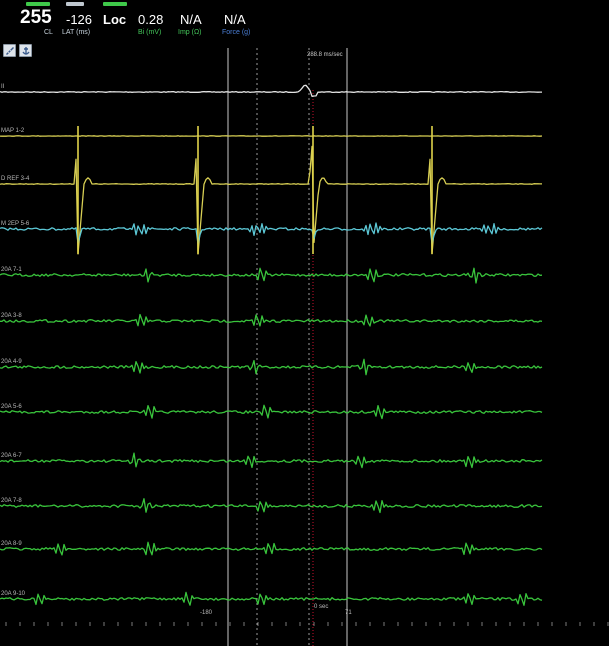  I want to click on channel-label: D REF 3-4, so click(15, 179).